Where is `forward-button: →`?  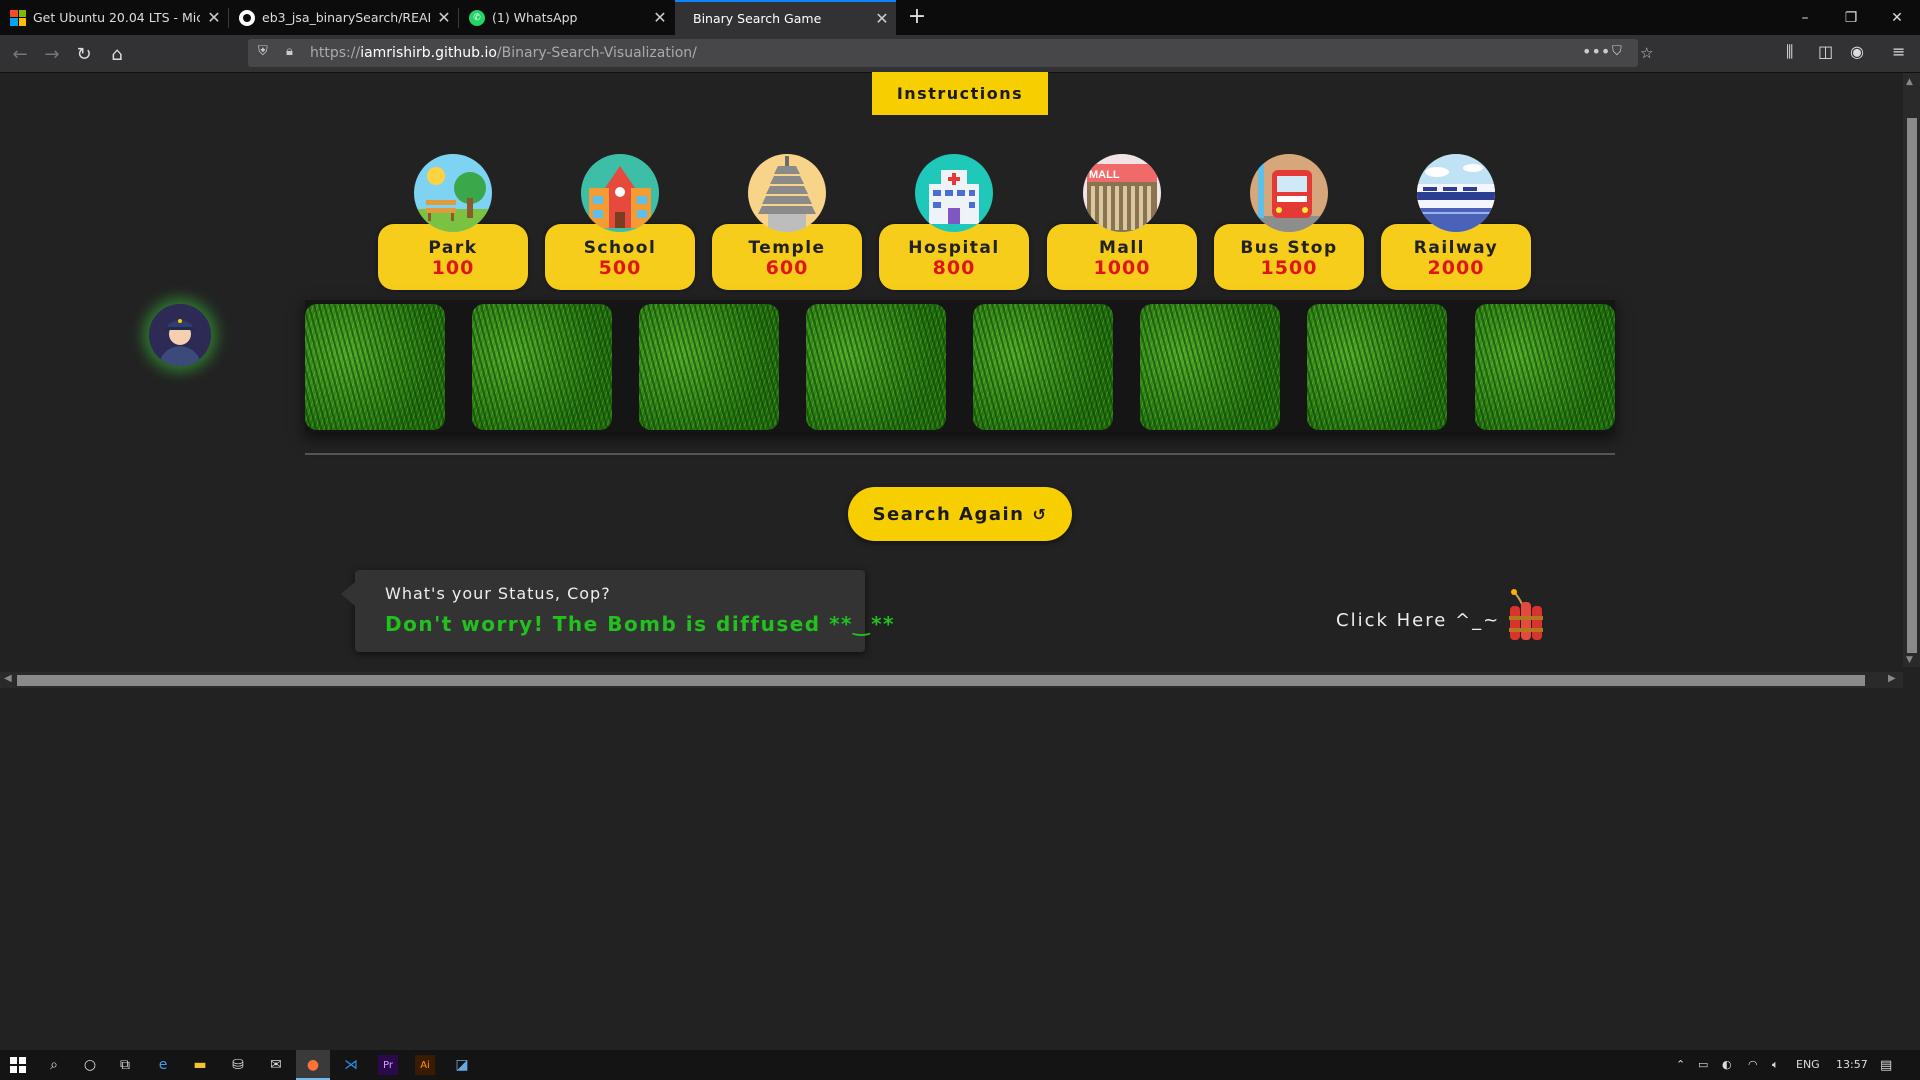 forward-button: → is located at coordinates (52, 54).